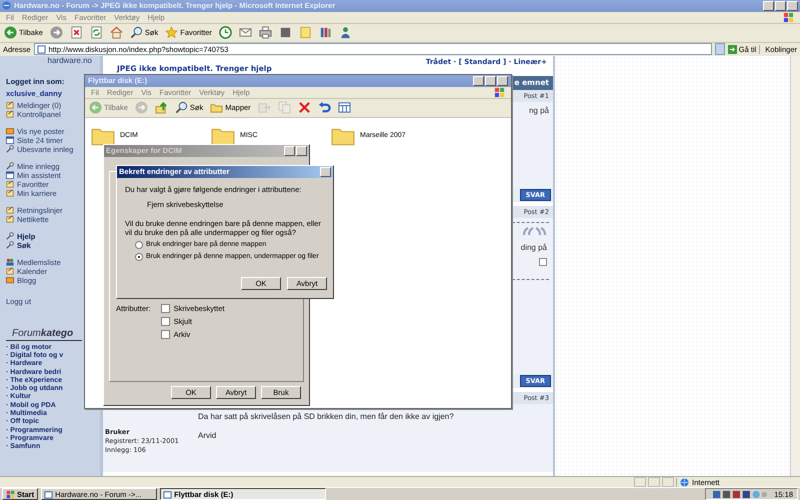 The height and width of the screenshot is (500, 800). What do you see at coordinates (780, 5) in the screenshot?
I see `restore-button` at bounding box center [780, 5].